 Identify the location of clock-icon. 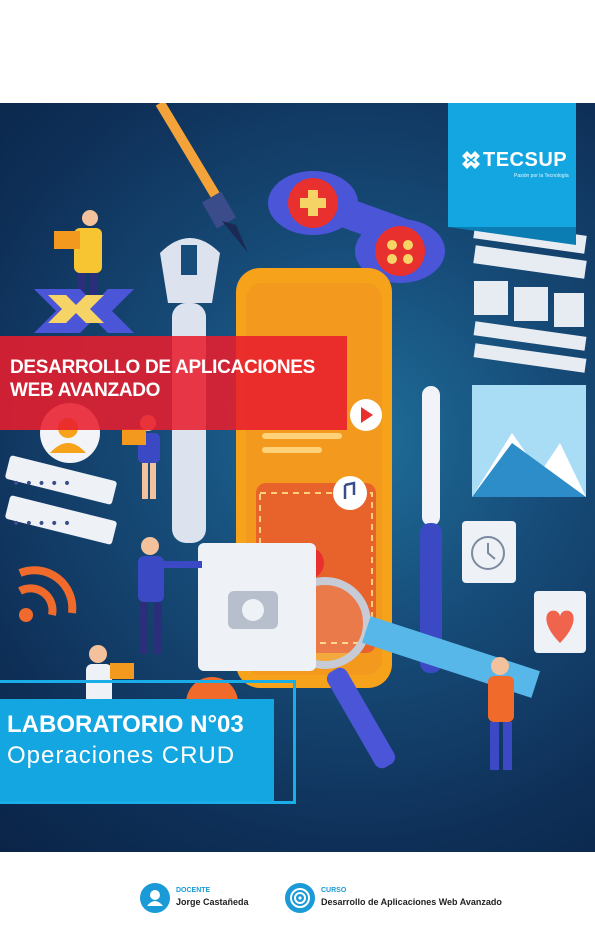
(489, 552).